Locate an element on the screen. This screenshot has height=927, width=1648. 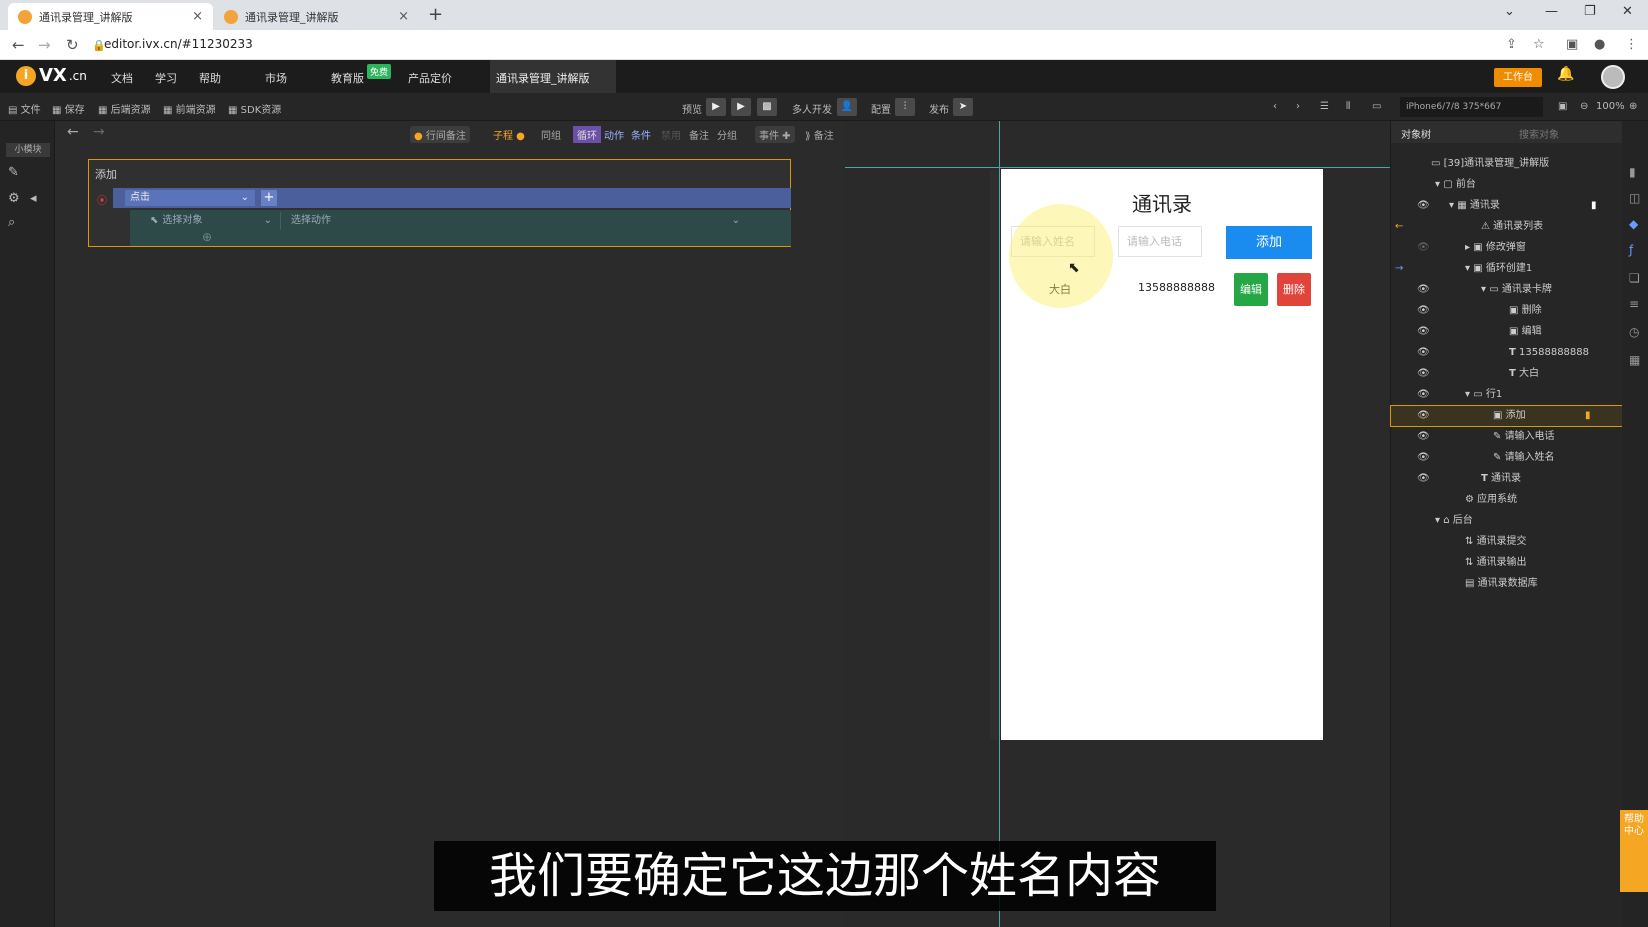
sidepanel-icon: ▣ is located at coordinates (1572, 44).